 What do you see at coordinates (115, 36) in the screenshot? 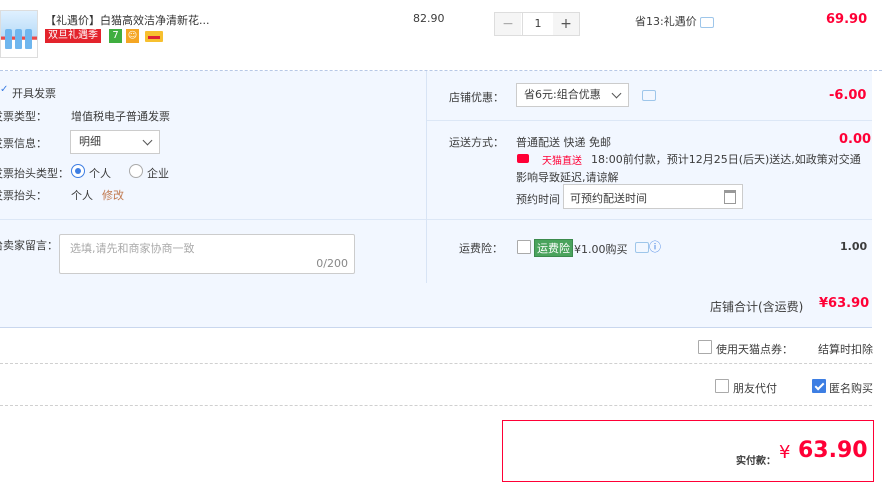
I see `seven-day-return-icon: 7` at bounding box center [115, 36].